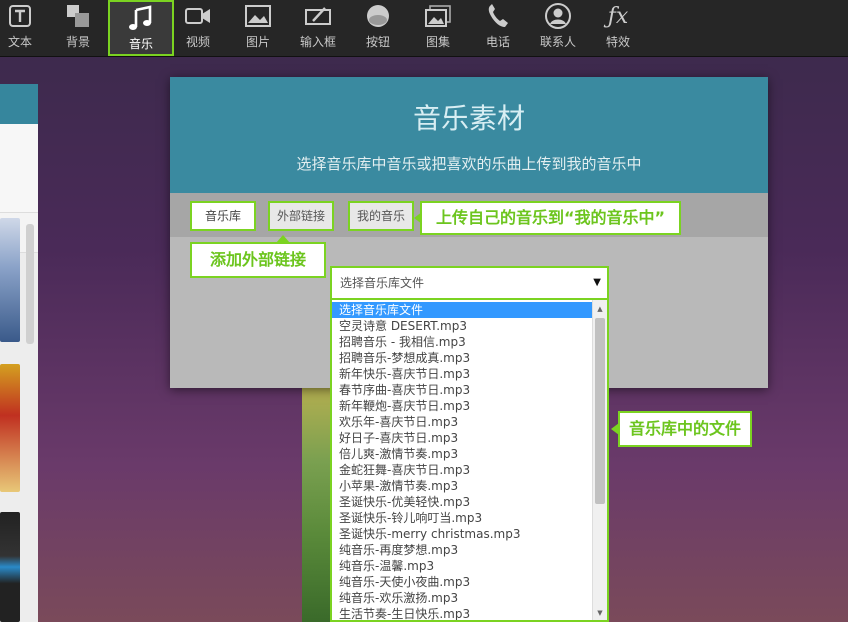 The width and height of the screenshot is (848, 622). I want to click on toolbar-item-label: 输入框, so click(317, 42).